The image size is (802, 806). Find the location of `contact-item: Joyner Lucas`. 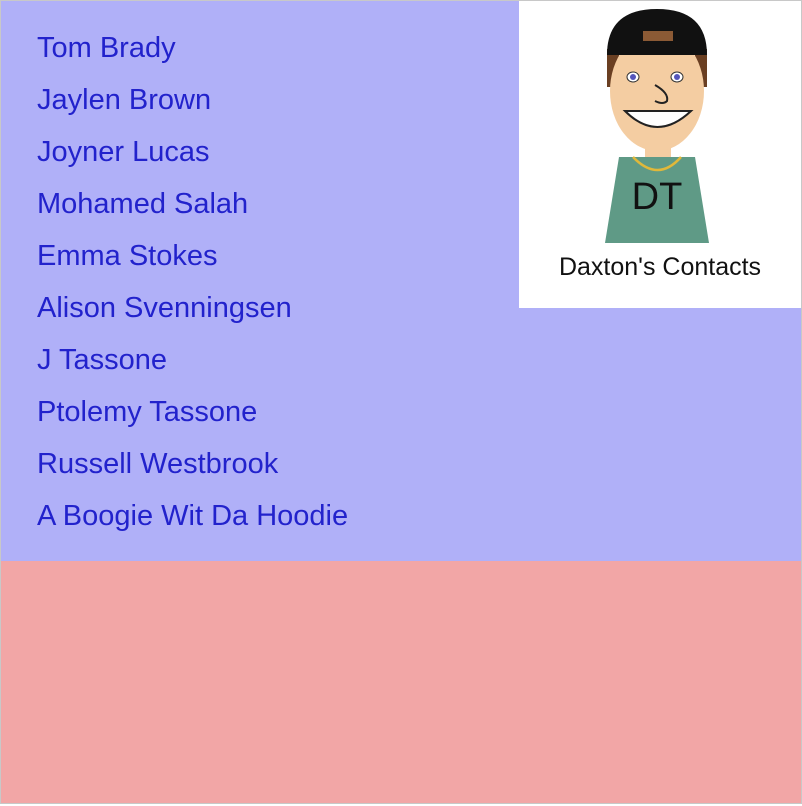

contact-item: Joyner Lucas is located at coordinates (192, 157).